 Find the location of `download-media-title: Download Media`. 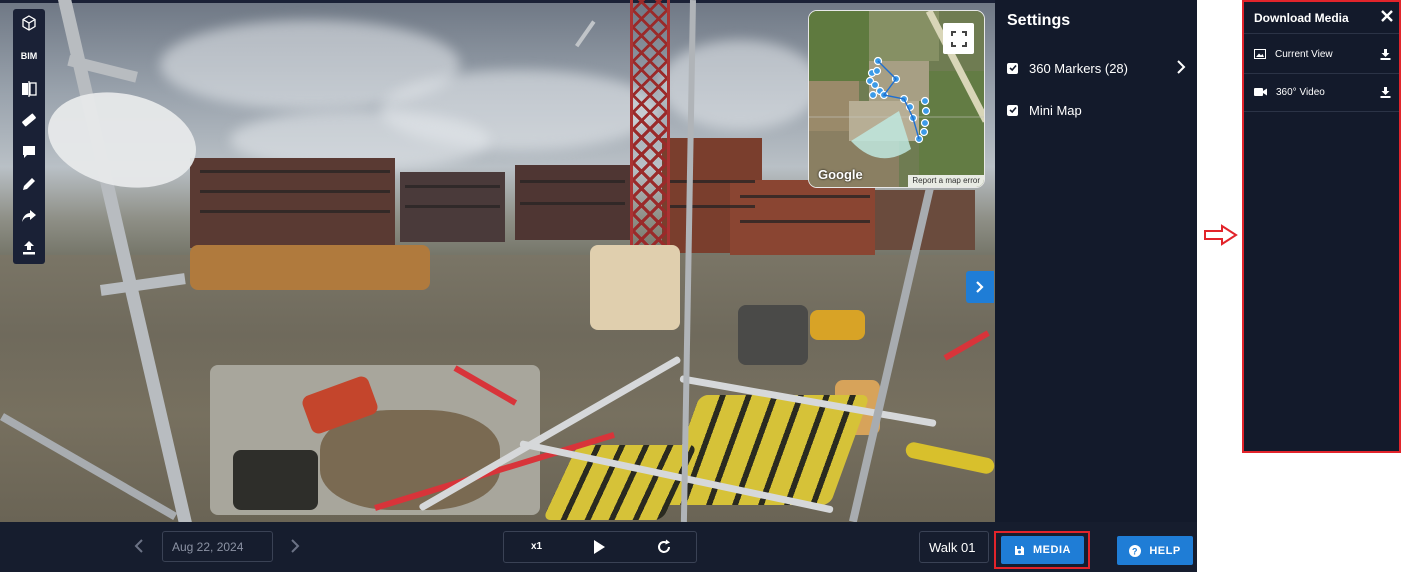

download-media-title: Download Media is located at coordinates (1301, 18).